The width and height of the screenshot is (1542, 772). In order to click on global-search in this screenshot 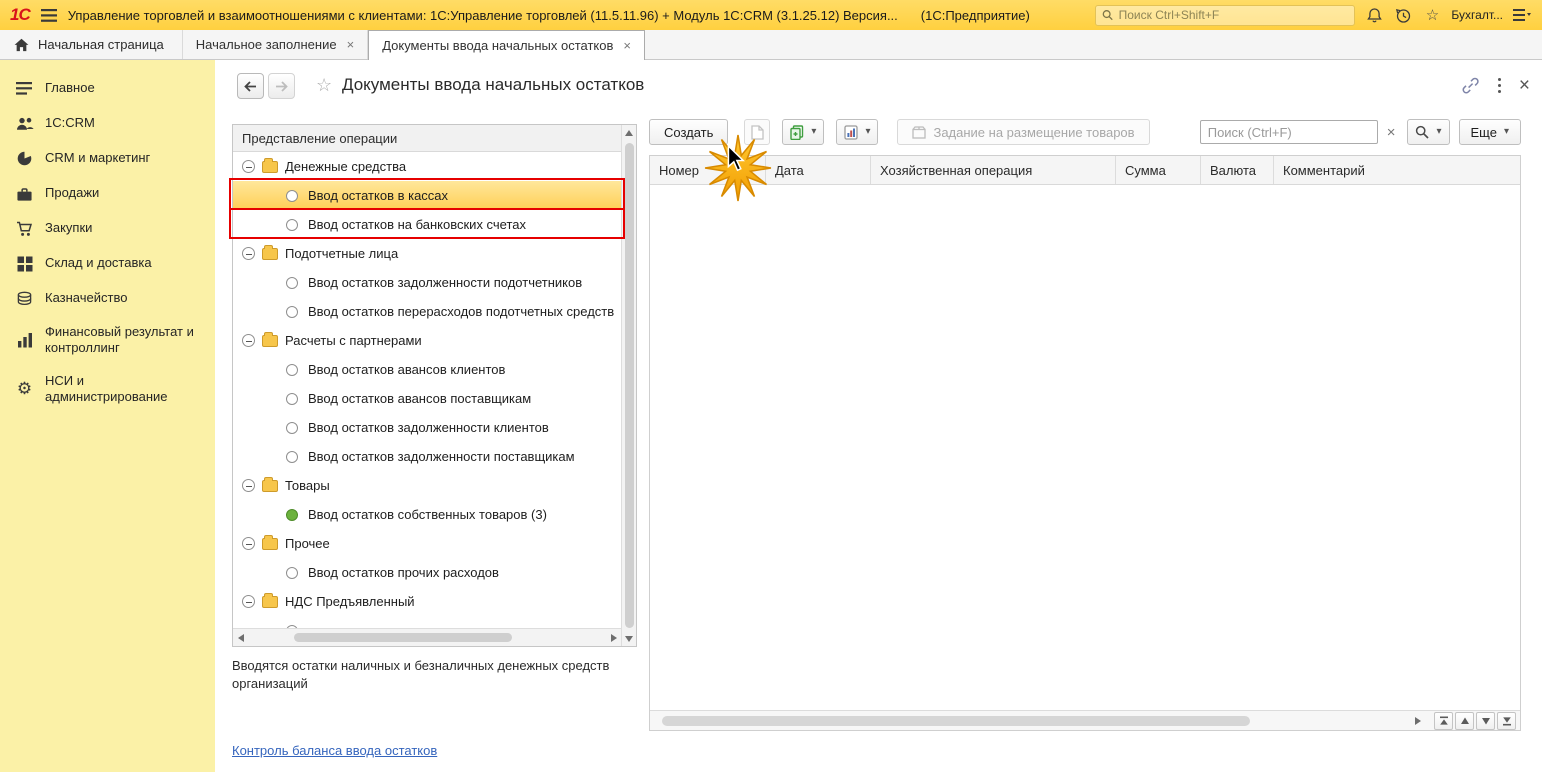, I will do `click(1225, 15)`.